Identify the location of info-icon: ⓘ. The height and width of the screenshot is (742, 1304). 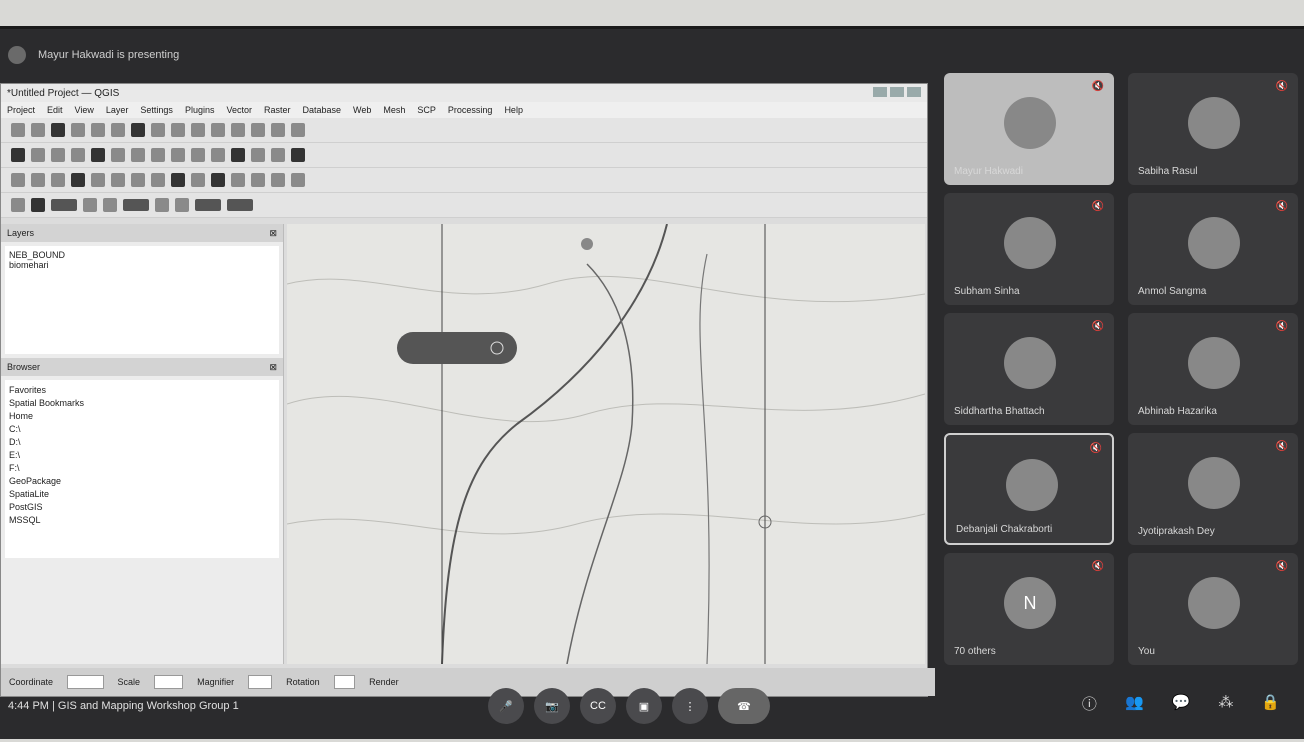
(1089, 703).